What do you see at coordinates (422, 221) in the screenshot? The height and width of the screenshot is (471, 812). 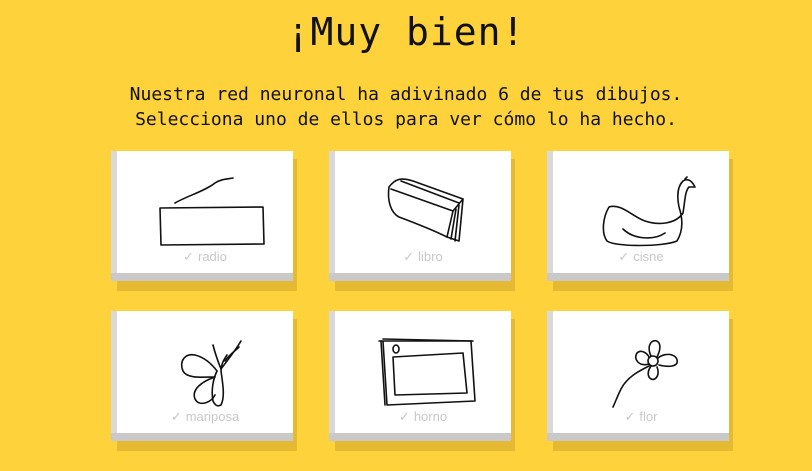 I see `drawing-card-libro: ✓ libro` at bounding box center [422, 221].